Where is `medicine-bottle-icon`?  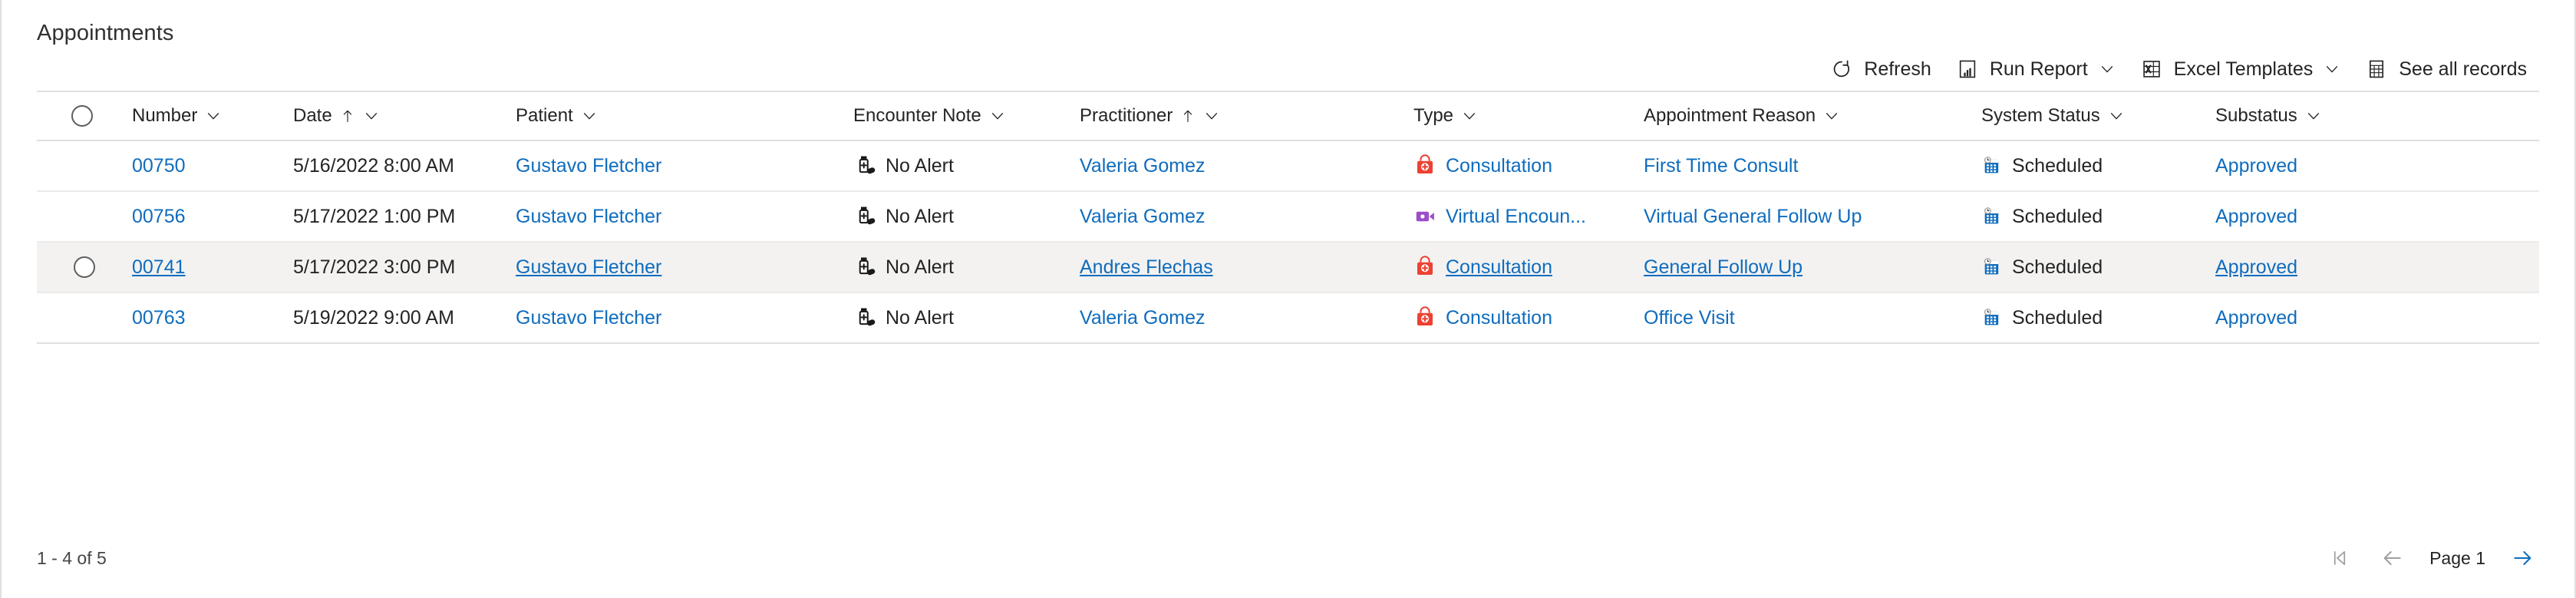 medicine-bottle-icon is located at coordinates (864, 317).